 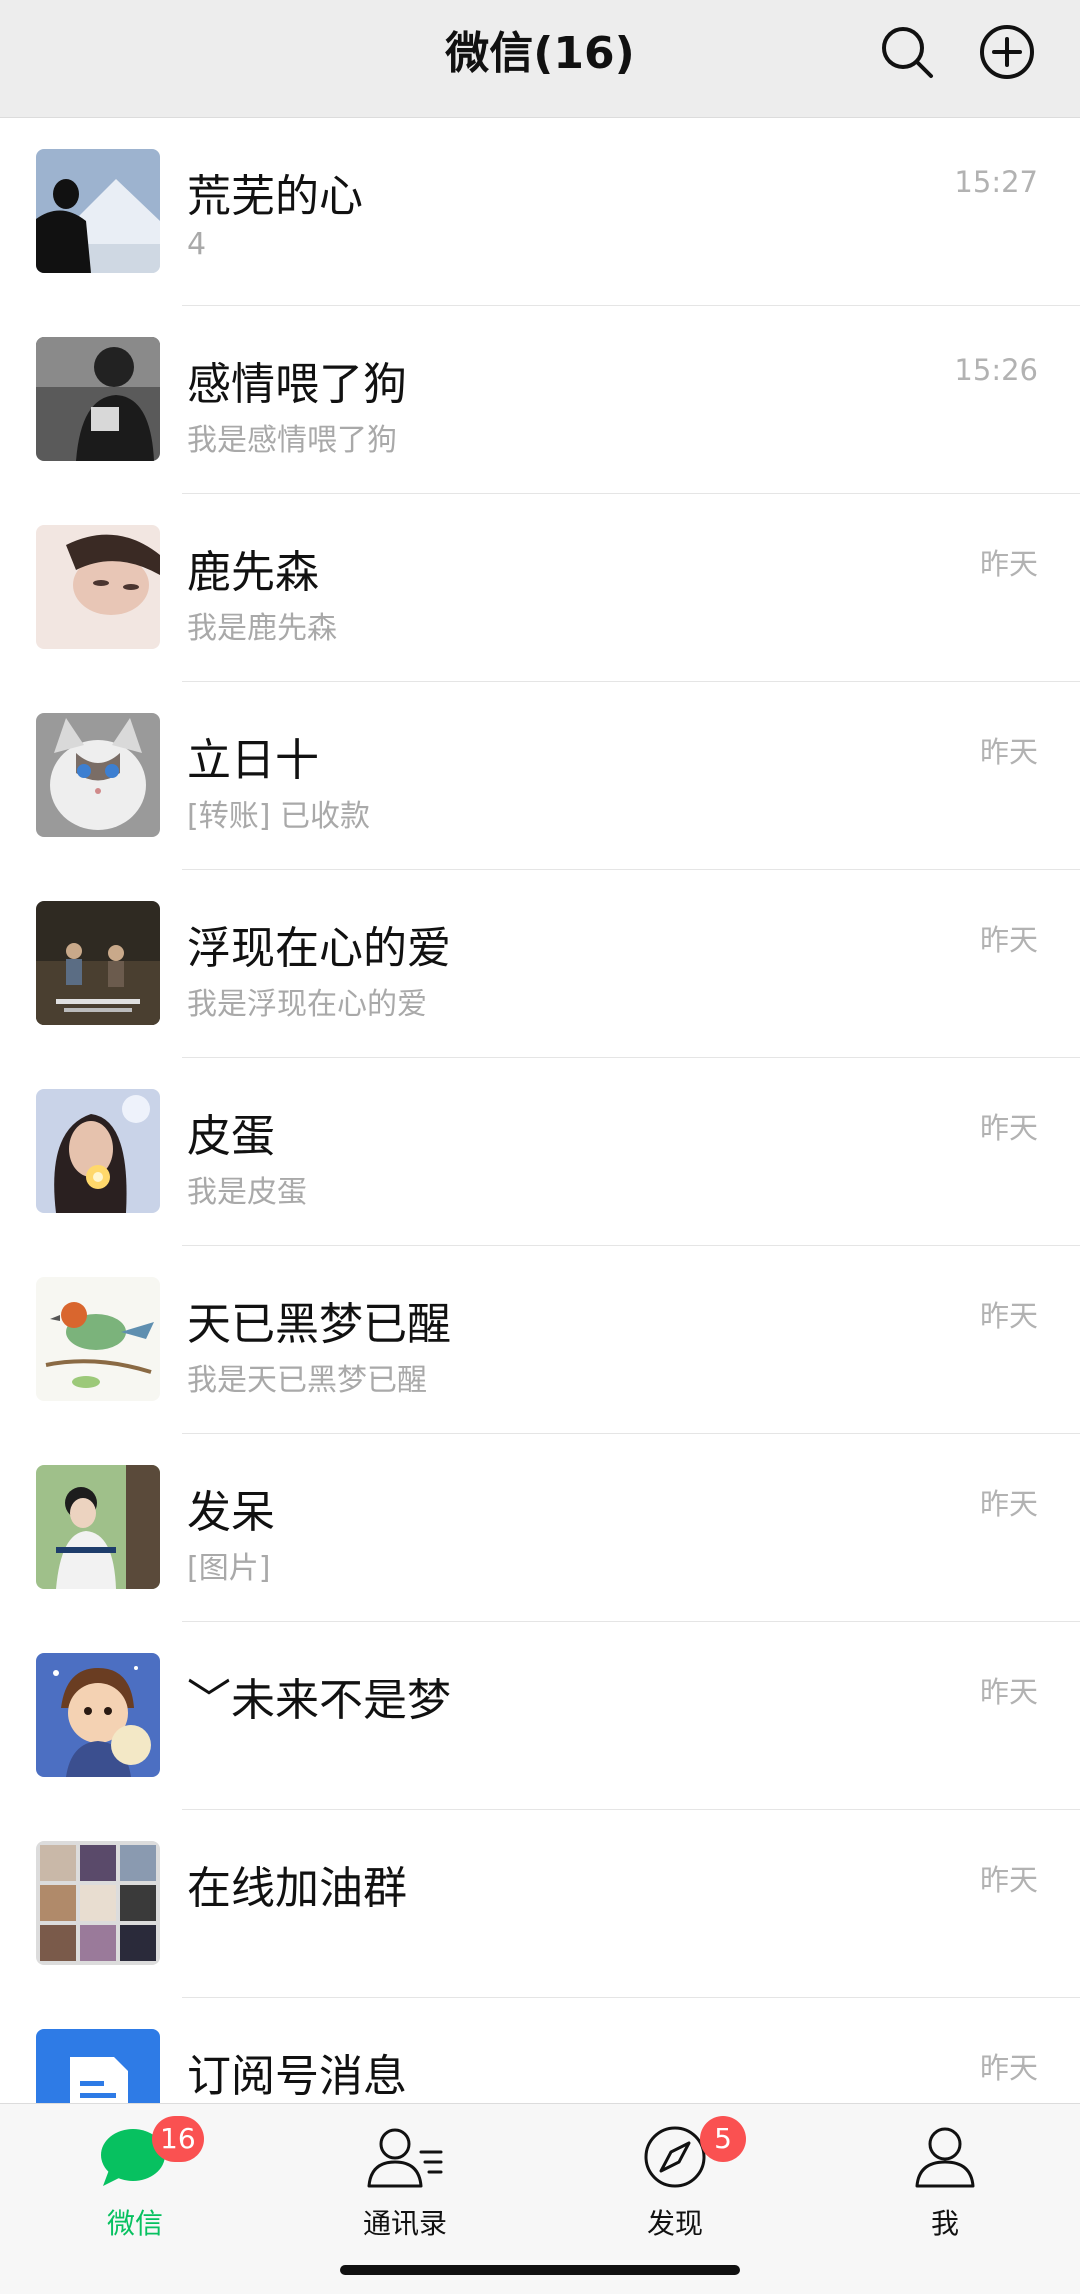 What do you see at coordinates (229, 1568) in the screenshot?
I see `chat-preview: [图片]` at bounding box center [229, 1568].